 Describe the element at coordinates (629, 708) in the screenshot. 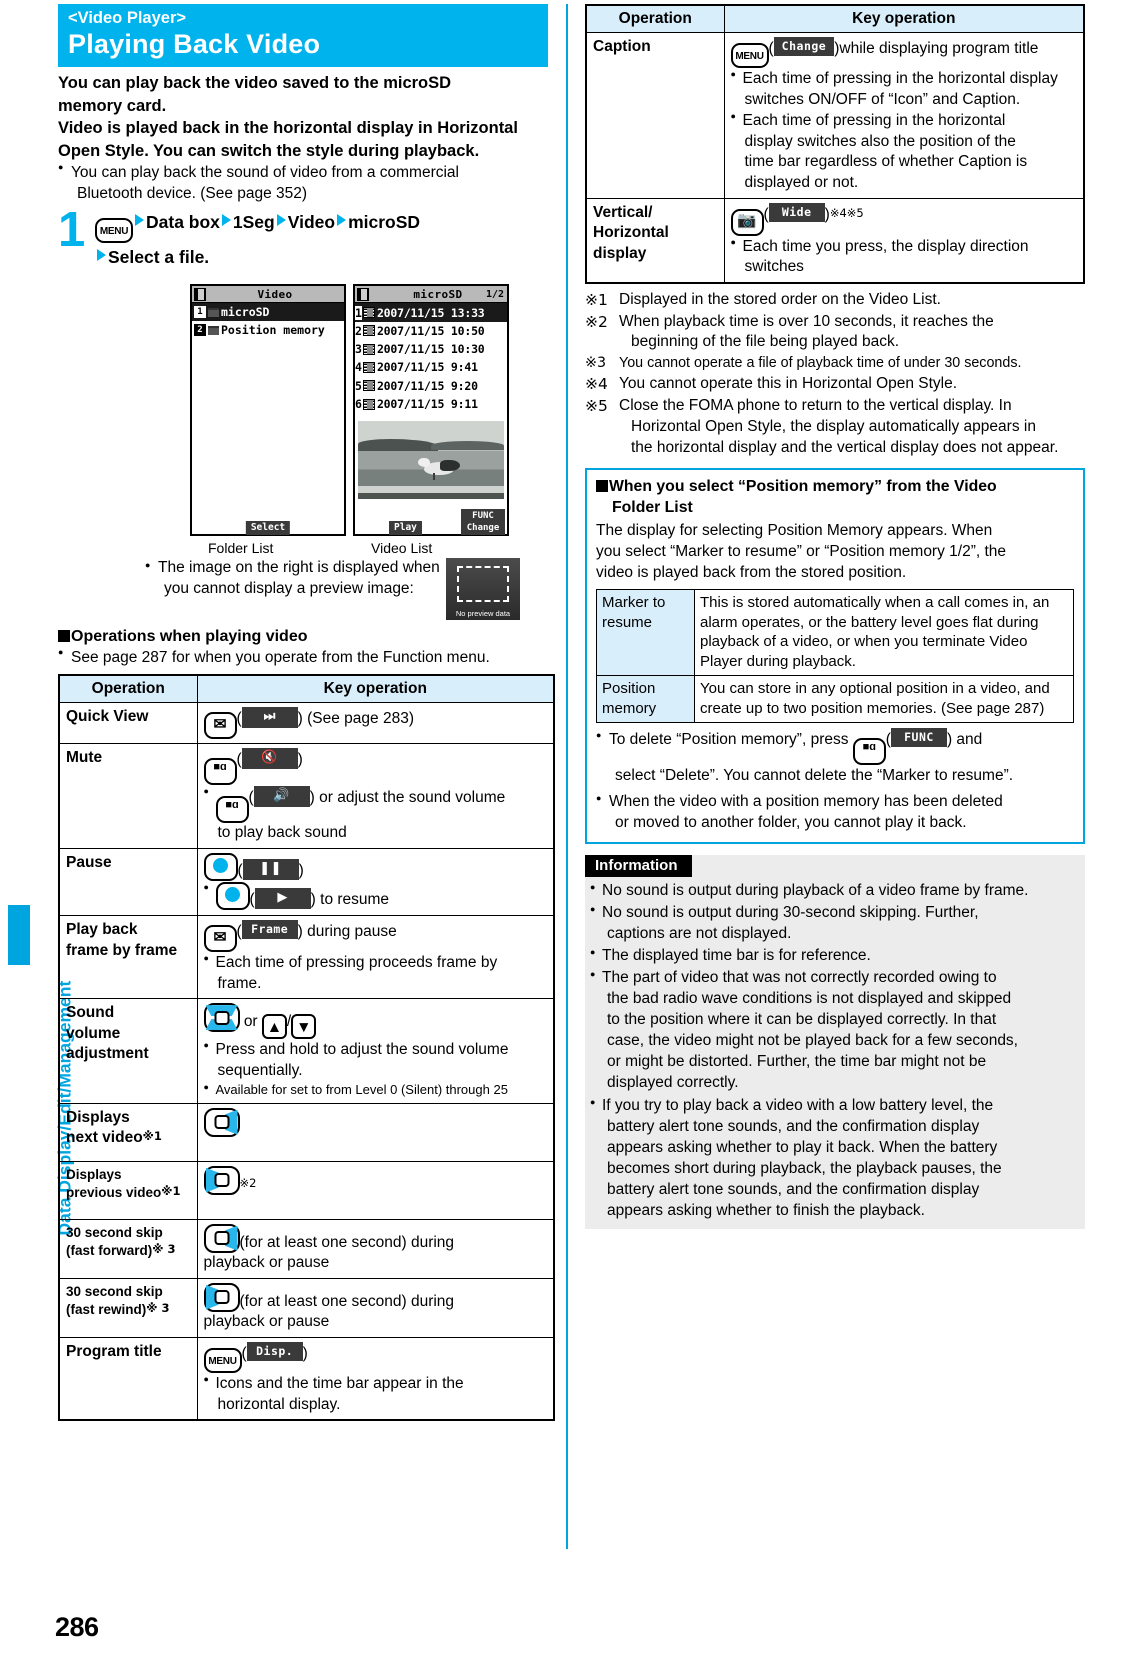

I see `row-key-line-2: memory` at that location.